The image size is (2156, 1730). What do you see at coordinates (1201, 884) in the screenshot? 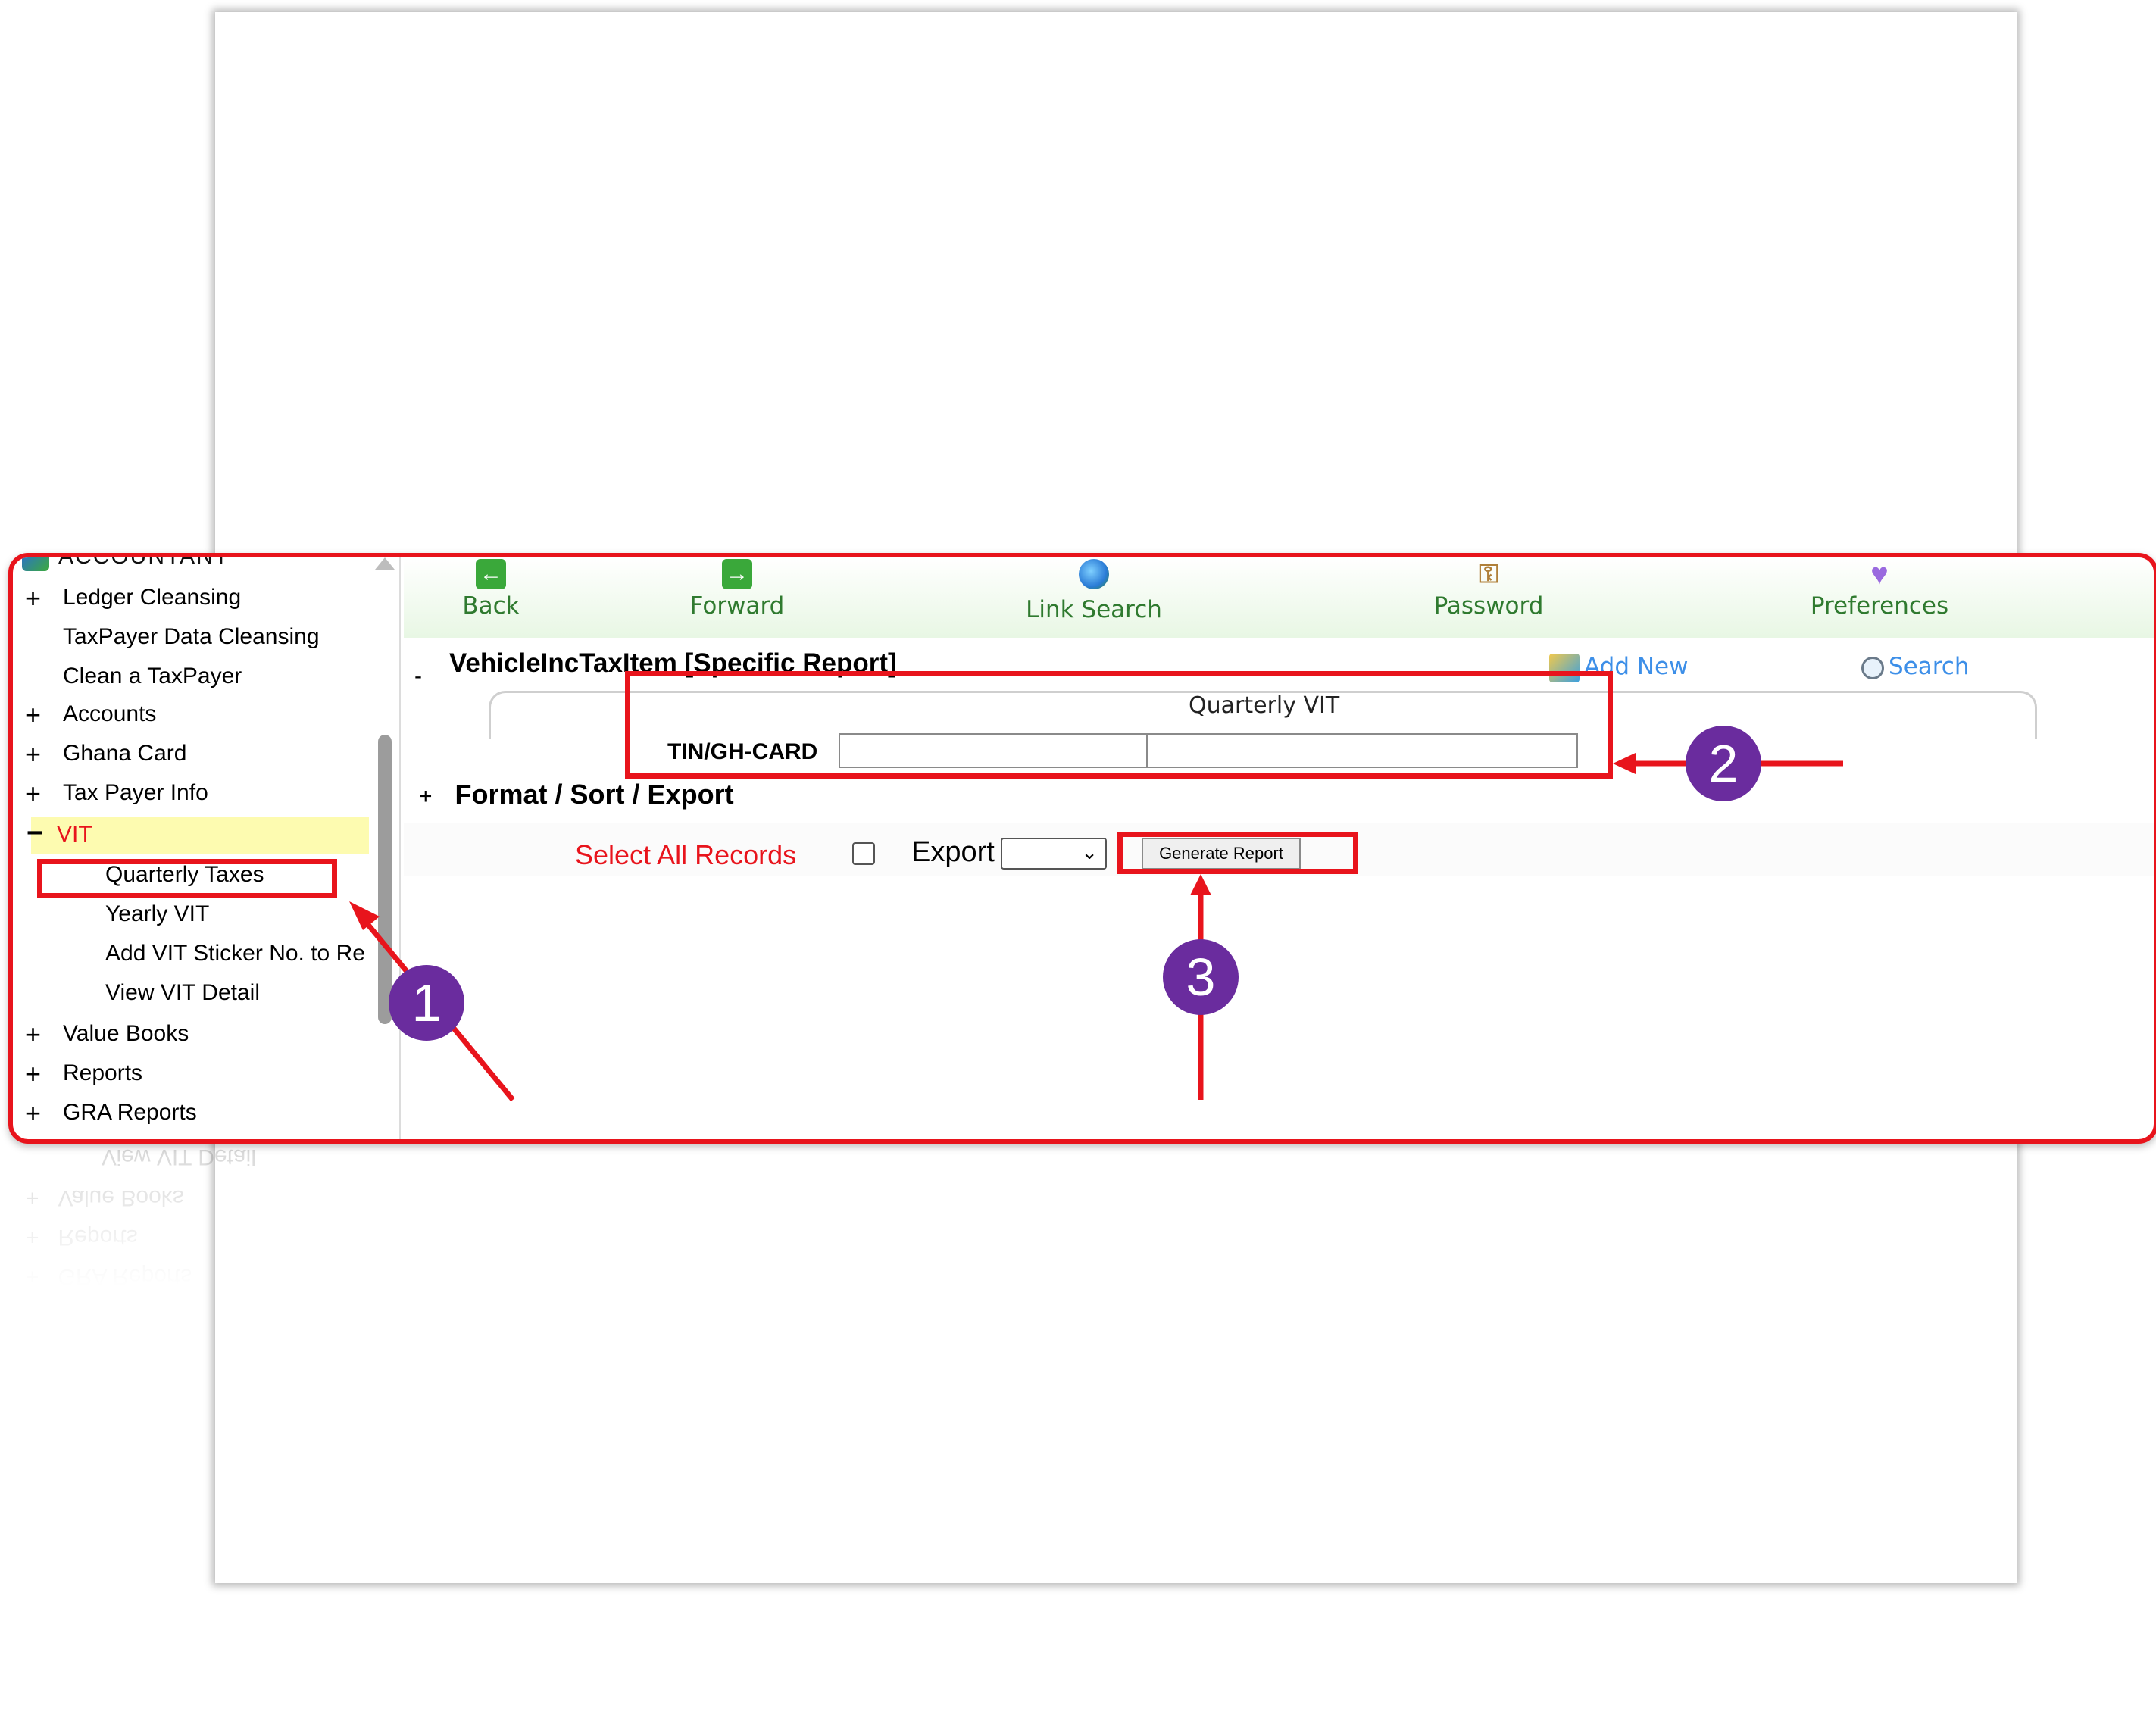
I see `arrow-3-head` at bounding box center [1201, 884].